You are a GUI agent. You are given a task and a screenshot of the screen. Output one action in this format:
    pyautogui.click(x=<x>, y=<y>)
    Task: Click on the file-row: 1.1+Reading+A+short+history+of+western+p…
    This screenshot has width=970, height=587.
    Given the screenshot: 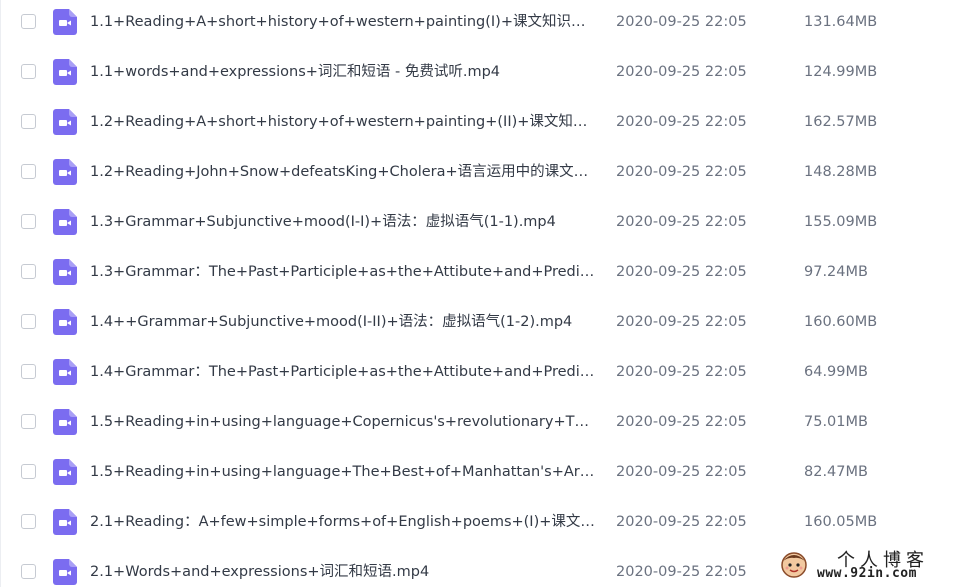 What is the action you would take?
    pyautogui.click(x=485, y=25)
    